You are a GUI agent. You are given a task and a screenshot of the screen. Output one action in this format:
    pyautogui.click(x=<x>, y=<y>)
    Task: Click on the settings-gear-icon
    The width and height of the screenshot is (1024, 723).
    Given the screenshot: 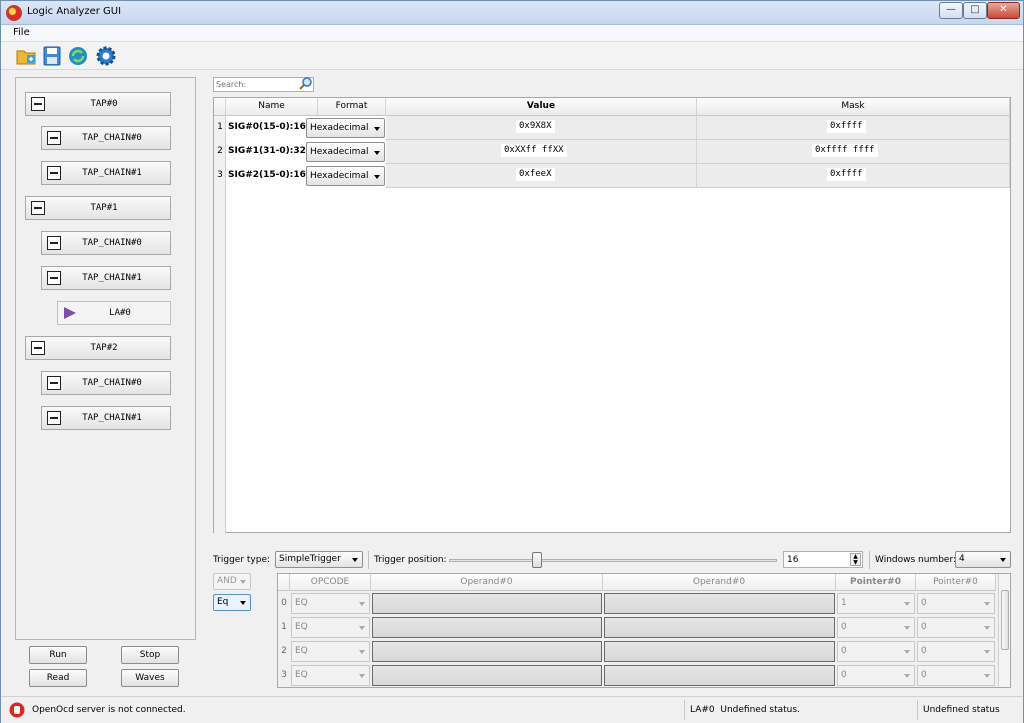 What is the action you would take?
    pyautogui.click(x=106, y=56)
    